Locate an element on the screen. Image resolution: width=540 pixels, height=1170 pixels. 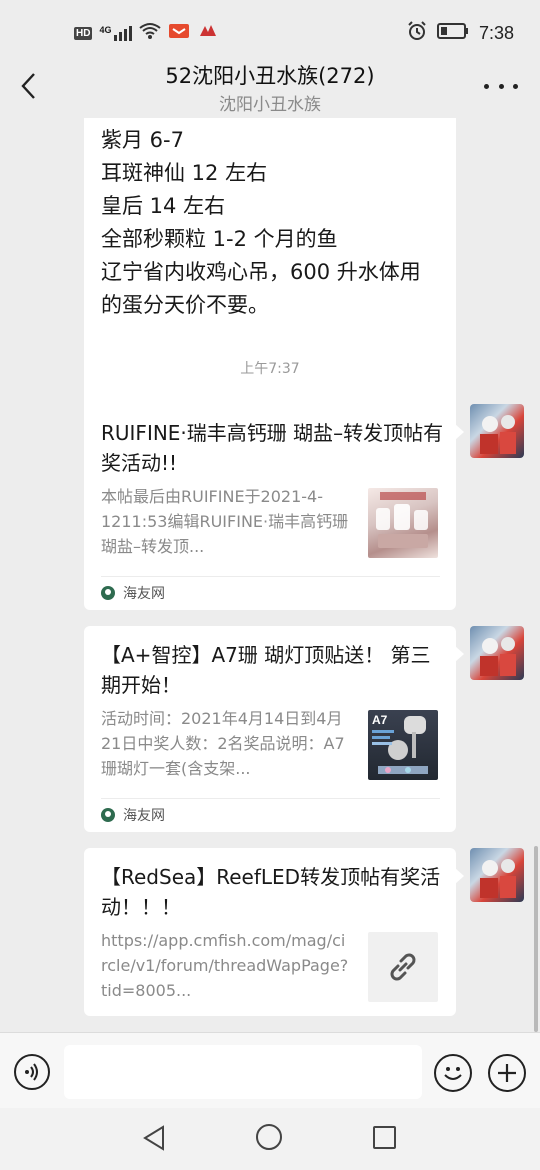
message-line: 耳斑神仙 12 左右 is located at coordinates (184, 173).